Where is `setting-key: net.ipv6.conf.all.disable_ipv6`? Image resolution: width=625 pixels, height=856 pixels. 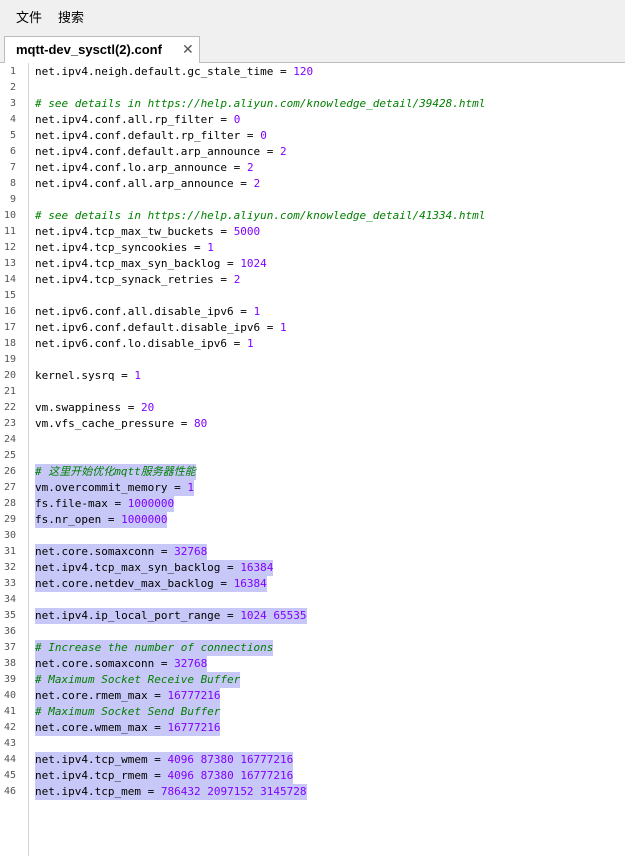 setting-key: net.ipv6.conf.all.disable_ipv6 is located at coordinates (134, 311).